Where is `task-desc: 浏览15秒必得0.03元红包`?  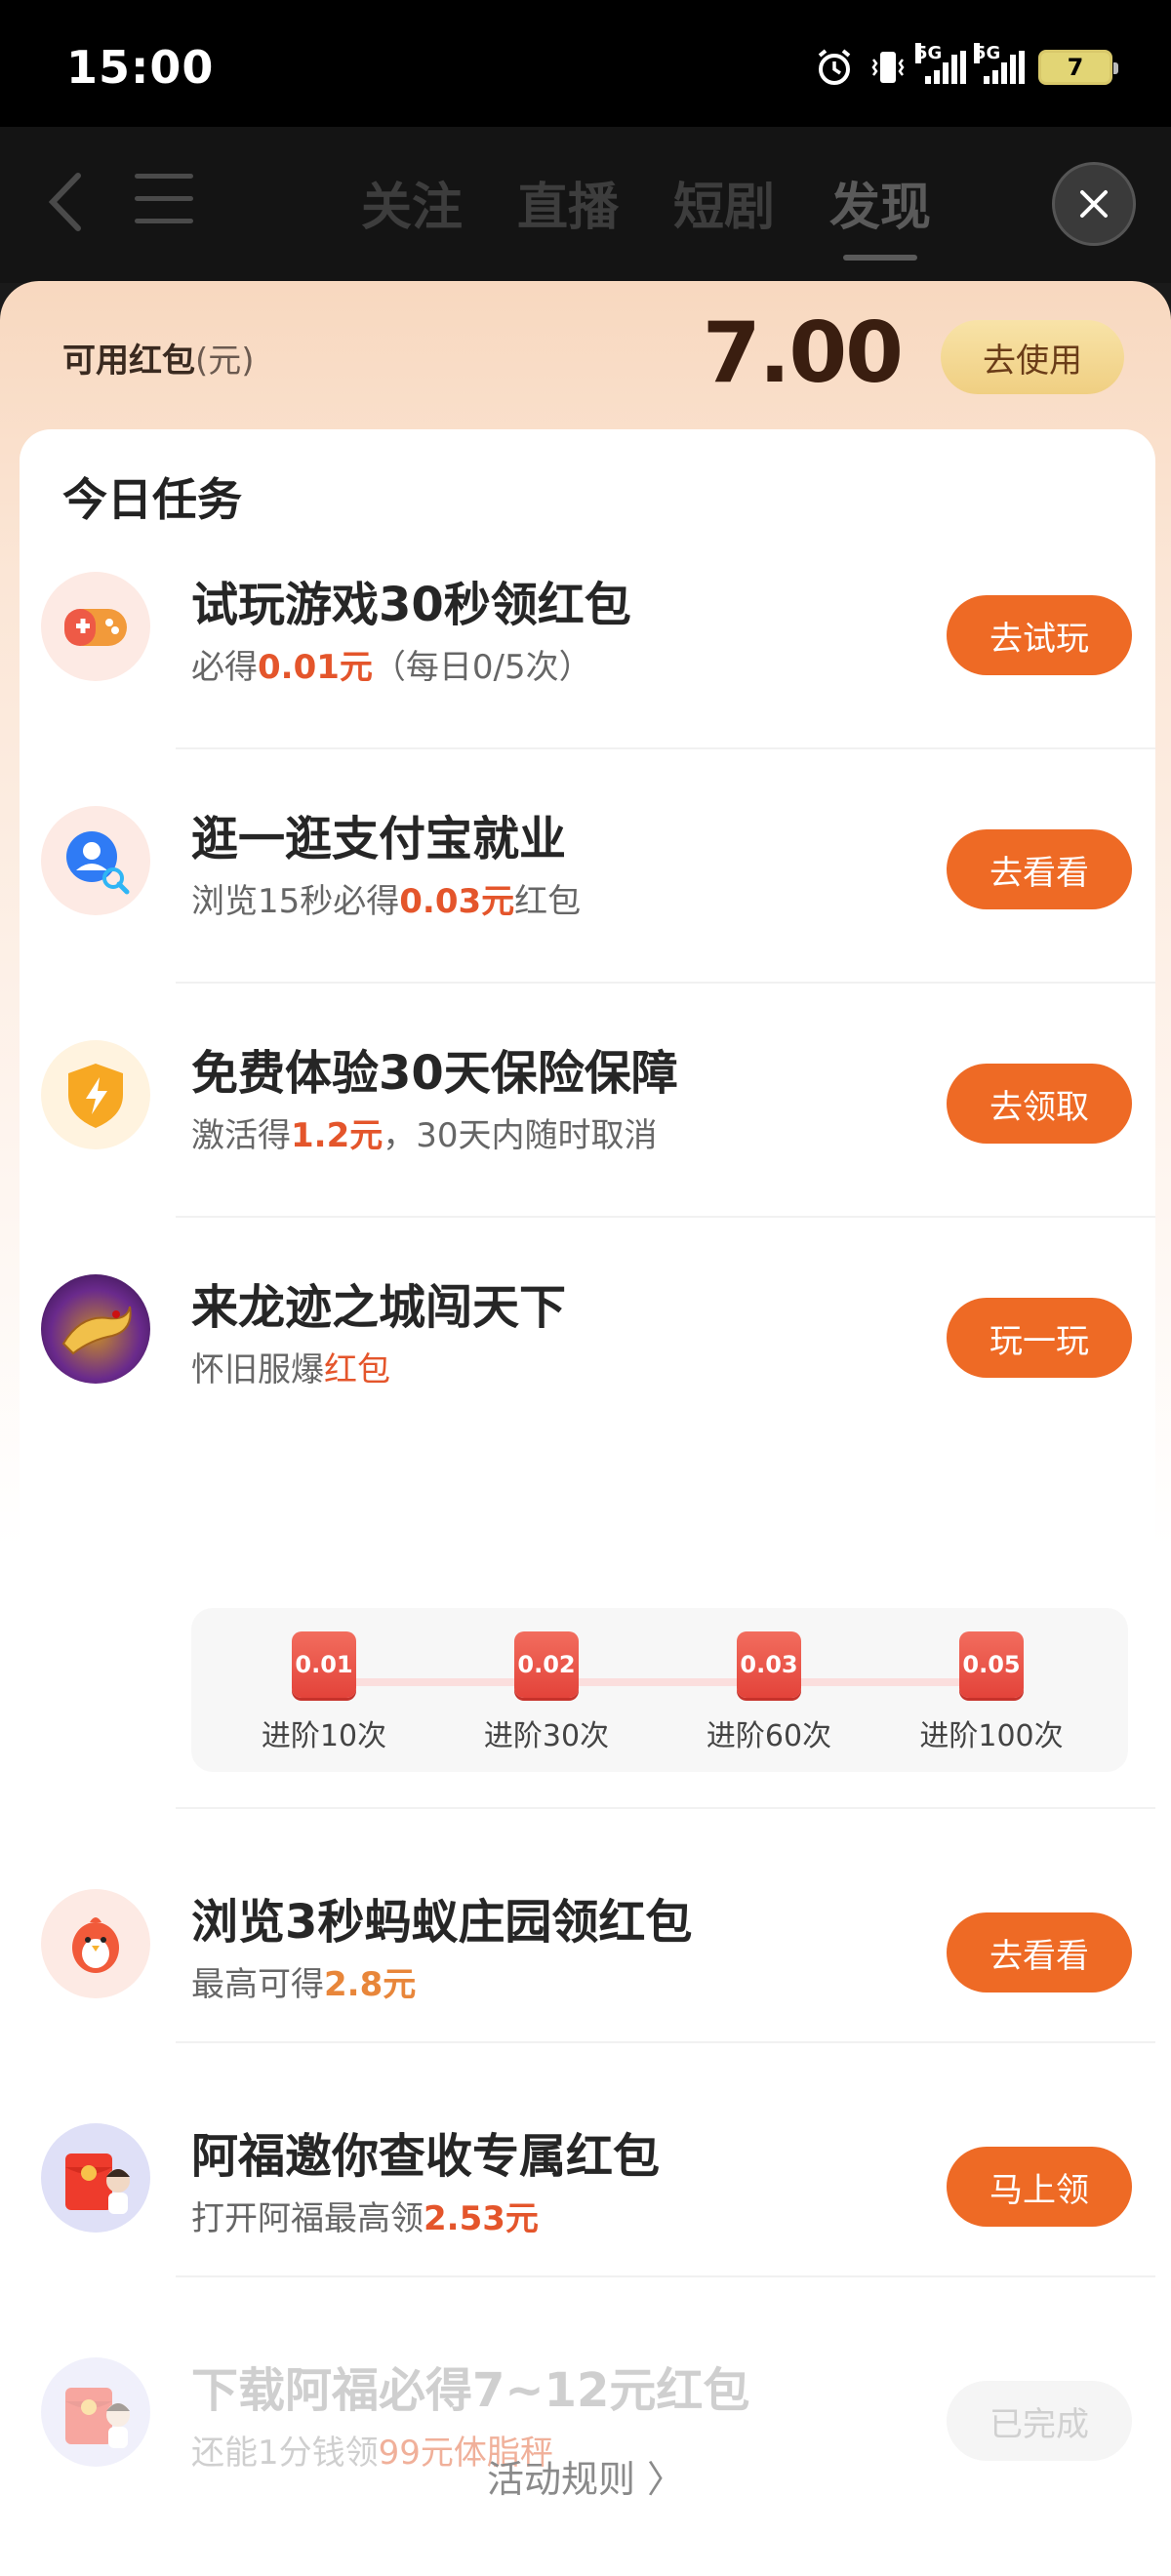 task-desc: 浏览15秒必得0.03元红包 is located at coordinates (386, 901).